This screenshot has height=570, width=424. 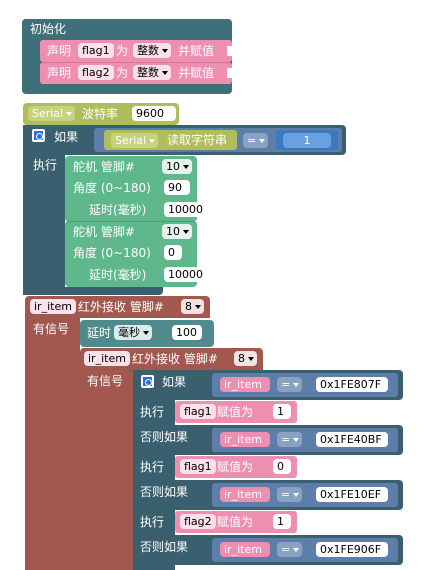 What do you see at coordinates (44, 225) in the screenshot?
I see `if-block-body` at bounding box center [44, 225].